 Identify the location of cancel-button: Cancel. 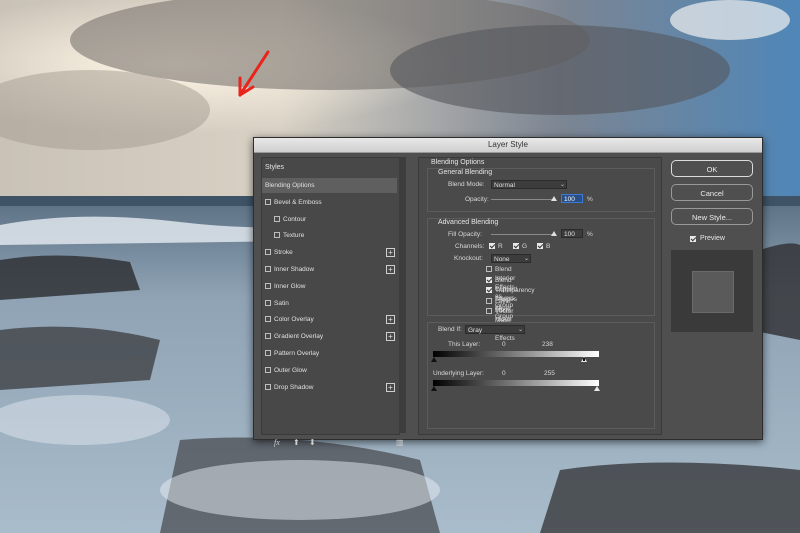
(712, 192).